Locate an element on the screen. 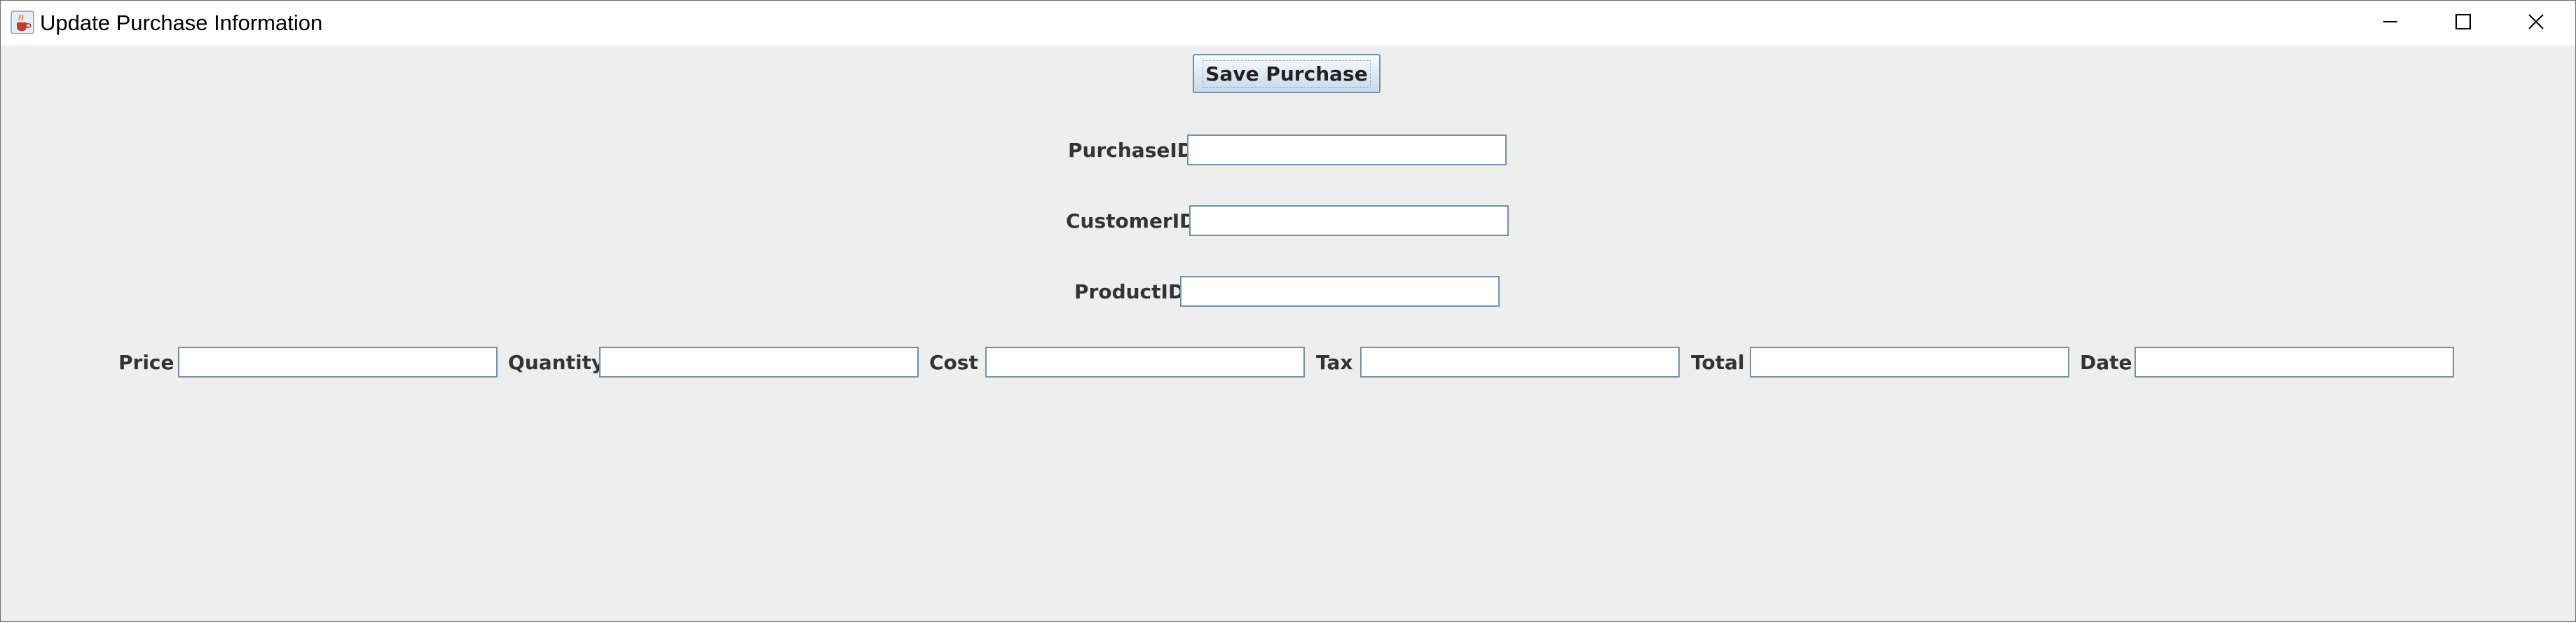 This screenshot has height=622, width=2576. customer-id-label: CustomerID is located at coordinates (1131, 221).